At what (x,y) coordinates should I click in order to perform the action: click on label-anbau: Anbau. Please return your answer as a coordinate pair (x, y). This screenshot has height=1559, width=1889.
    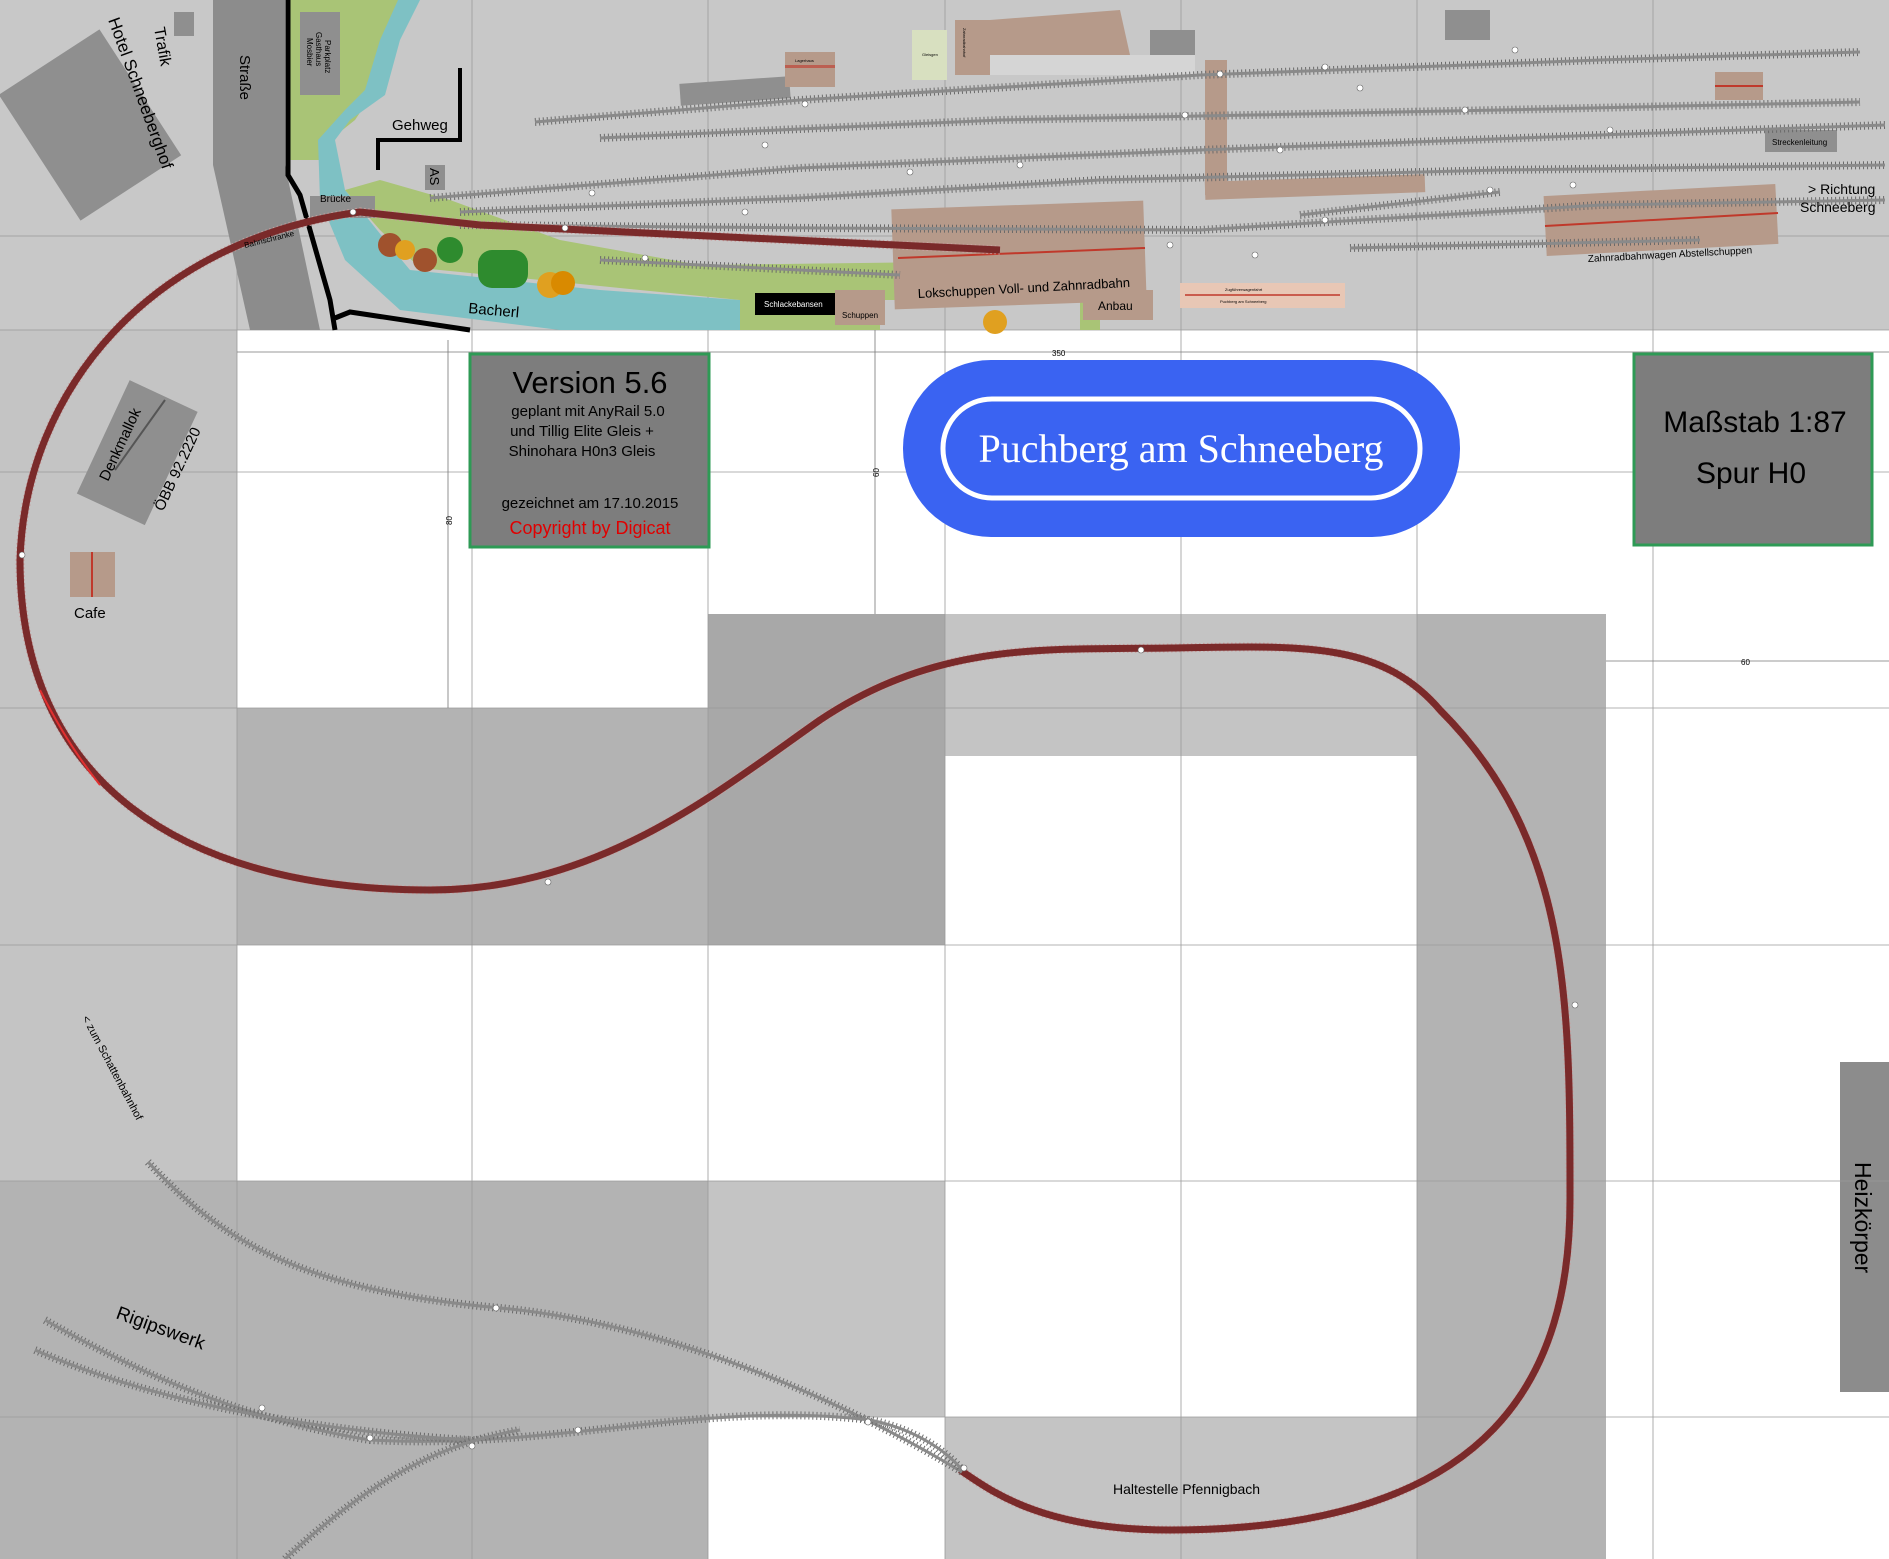
    Looking at the image, I should click on (1115, 306).